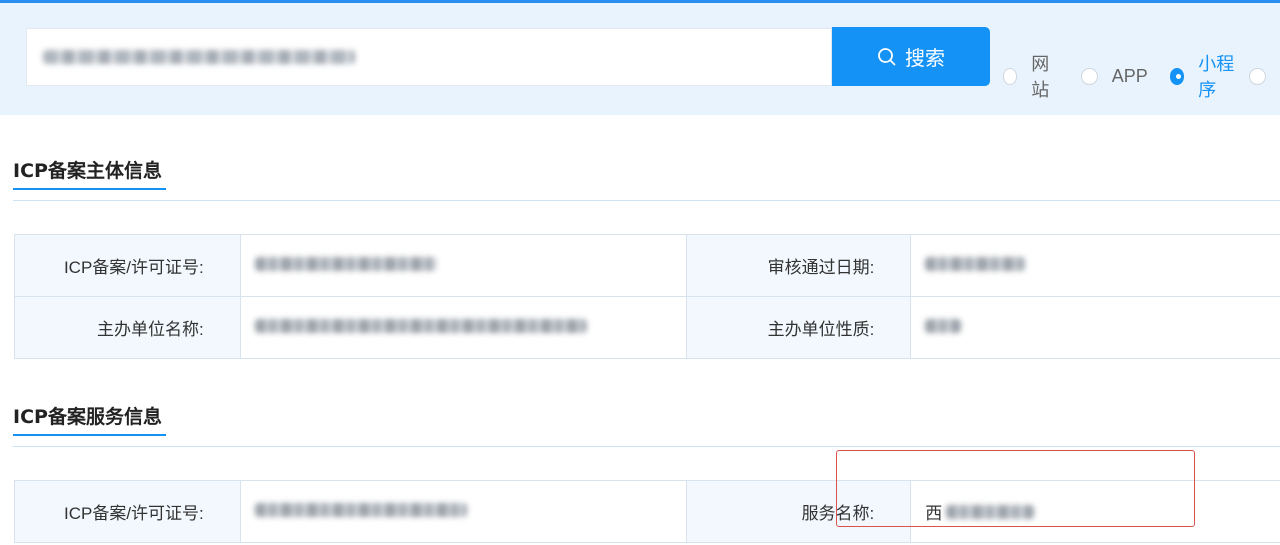  Describe the element at coordinates (1177, 76) in the screenshot. I see `radio-circle-checked` at that location.